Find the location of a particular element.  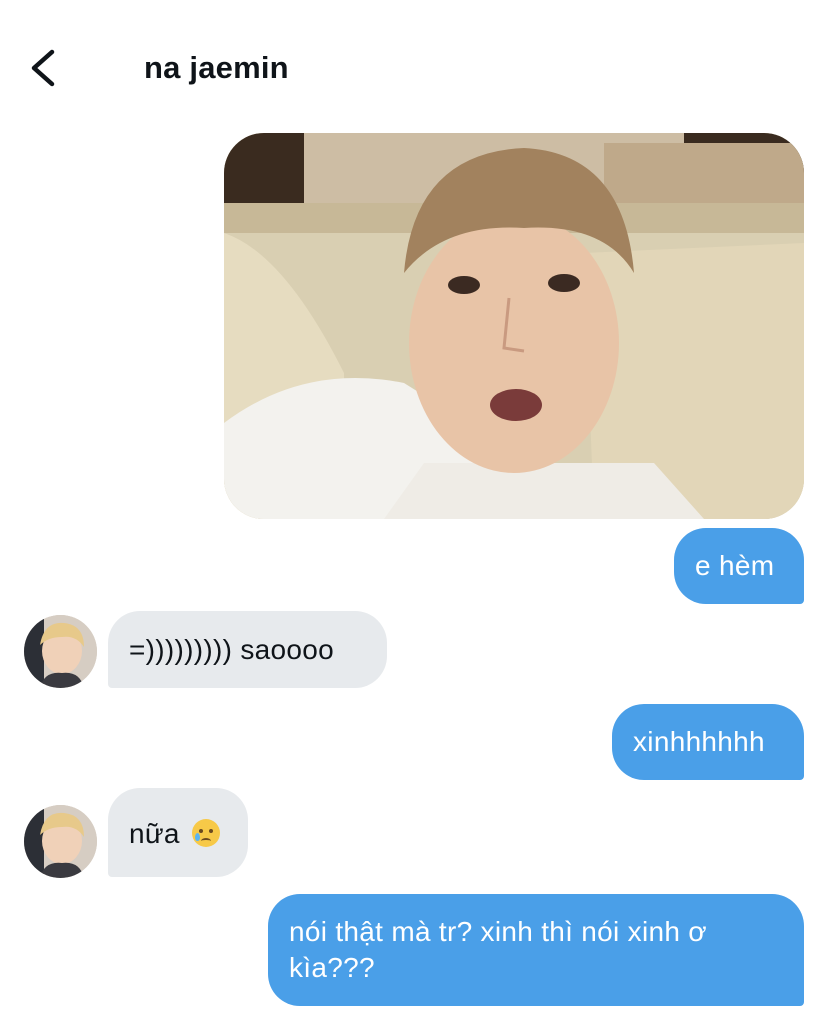

back-button is located at coordinates (46, 68).